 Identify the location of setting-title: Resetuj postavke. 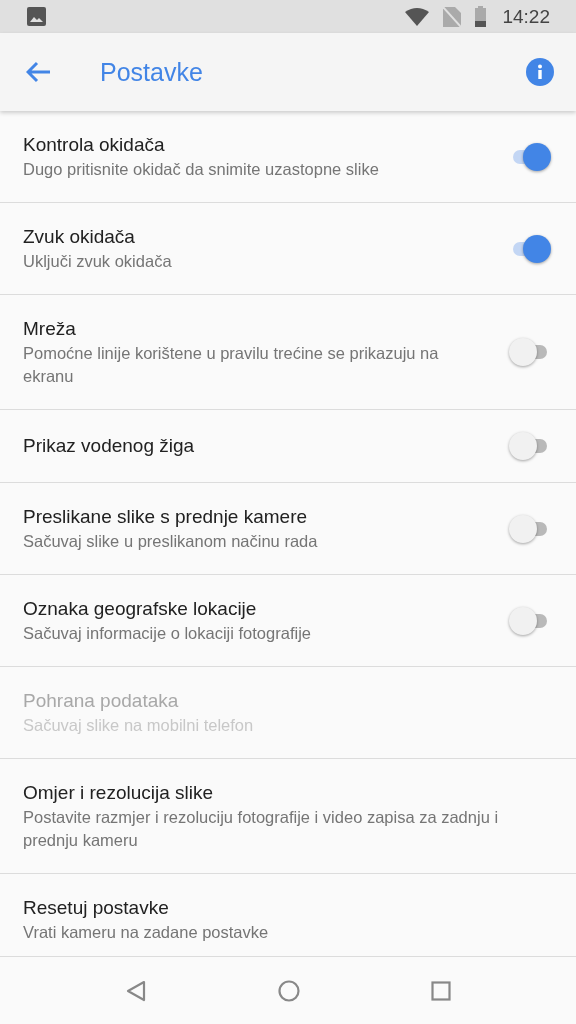
(96, 908).